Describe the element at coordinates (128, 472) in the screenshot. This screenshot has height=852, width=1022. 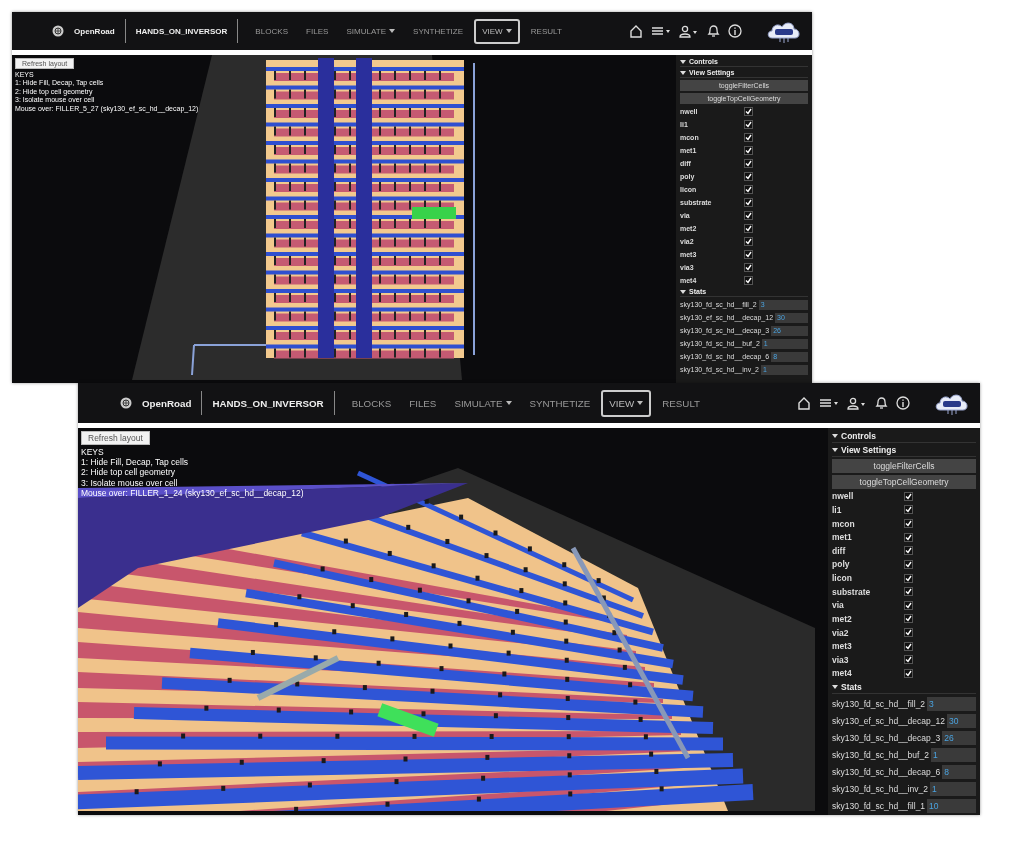
I see `key-hint: 2: Hide top cell geometry` at that location.